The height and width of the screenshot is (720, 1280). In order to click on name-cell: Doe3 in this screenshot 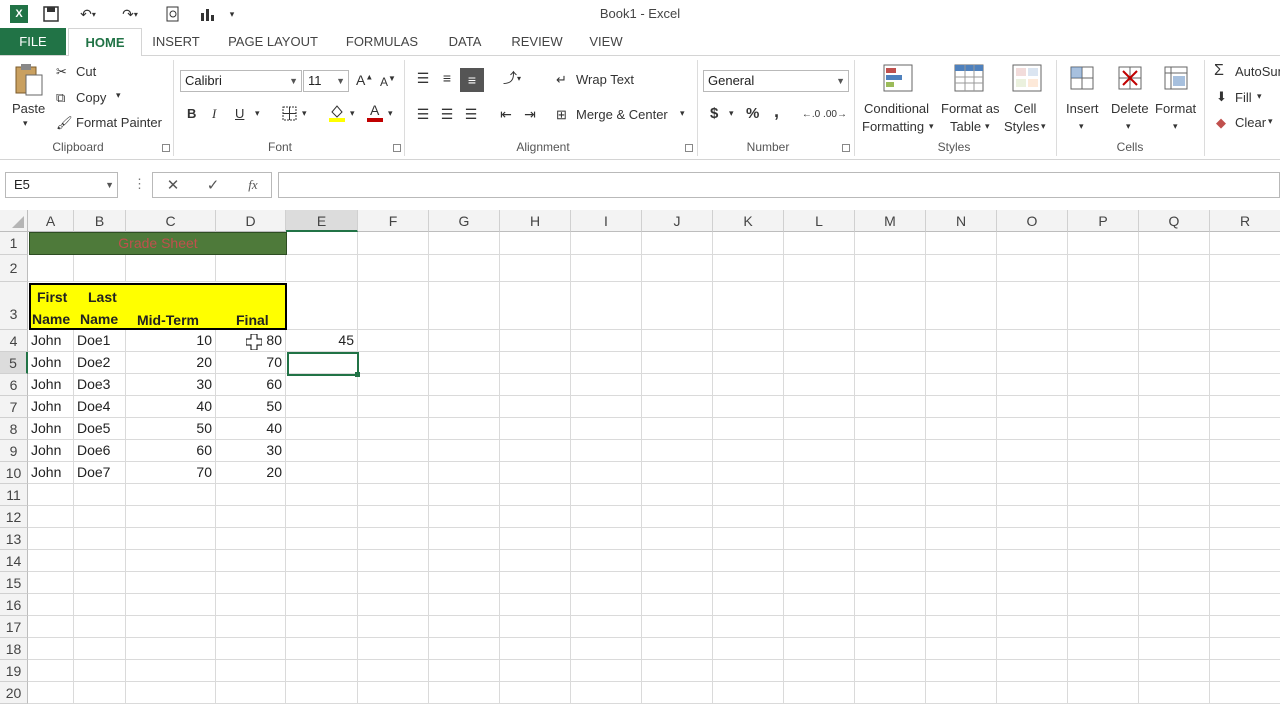, I will do `click(100, 385)`.